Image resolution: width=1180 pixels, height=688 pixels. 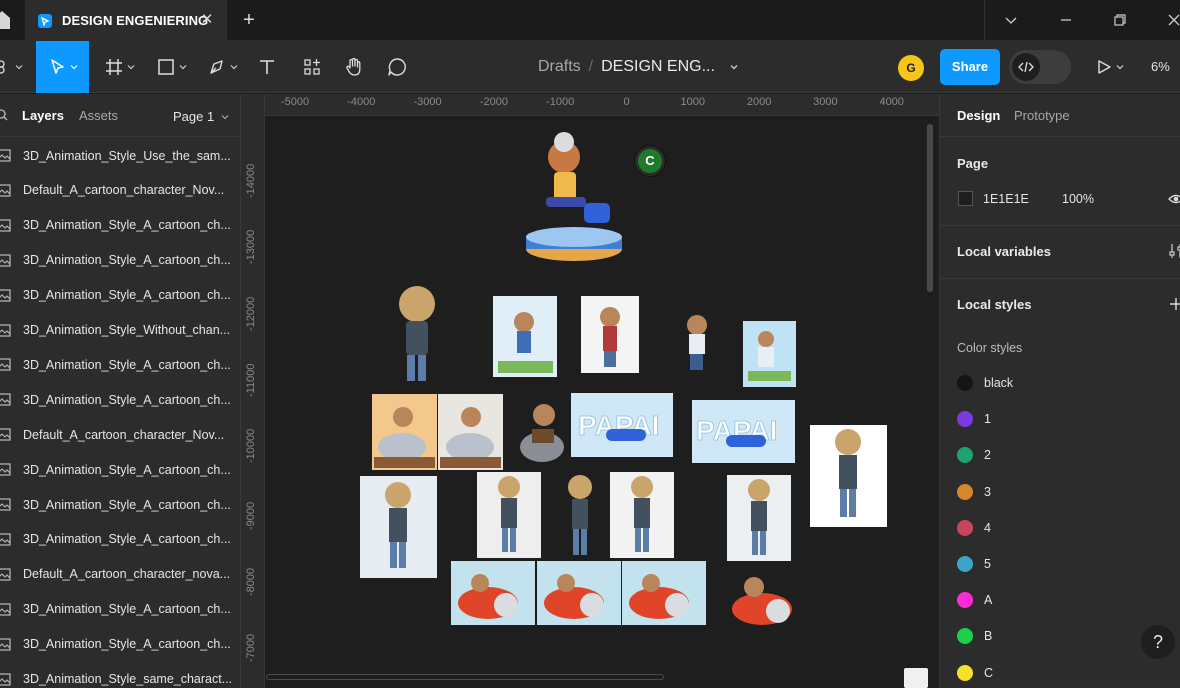 What do you see at coordinates (1042, 115) in the screenshot?
I see `tab-prototype: Prototype` at bounding box center [1042, 115].